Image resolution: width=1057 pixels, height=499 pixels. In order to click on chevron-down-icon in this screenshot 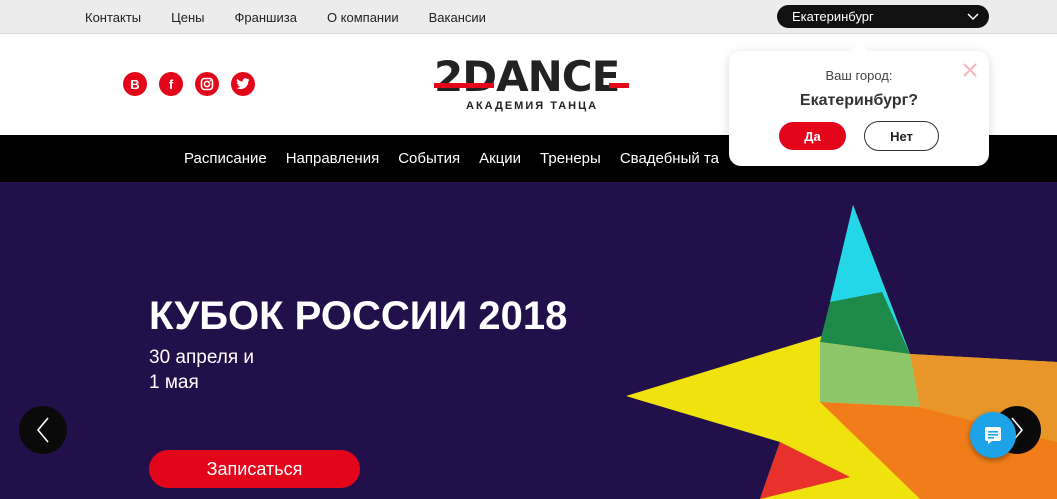, I will do `click(973, 17)`.